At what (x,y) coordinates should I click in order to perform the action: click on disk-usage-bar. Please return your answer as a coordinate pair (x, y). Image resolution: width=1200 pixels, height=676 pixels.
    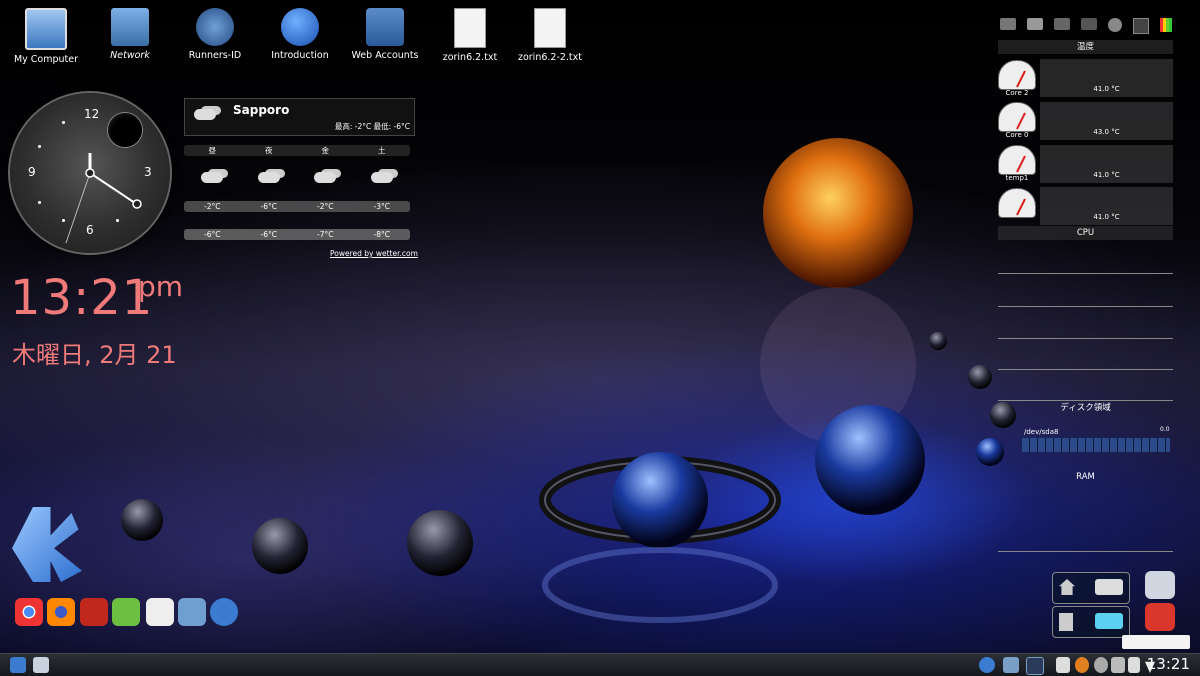
    Looking at the image, I should click on (1096, 445).